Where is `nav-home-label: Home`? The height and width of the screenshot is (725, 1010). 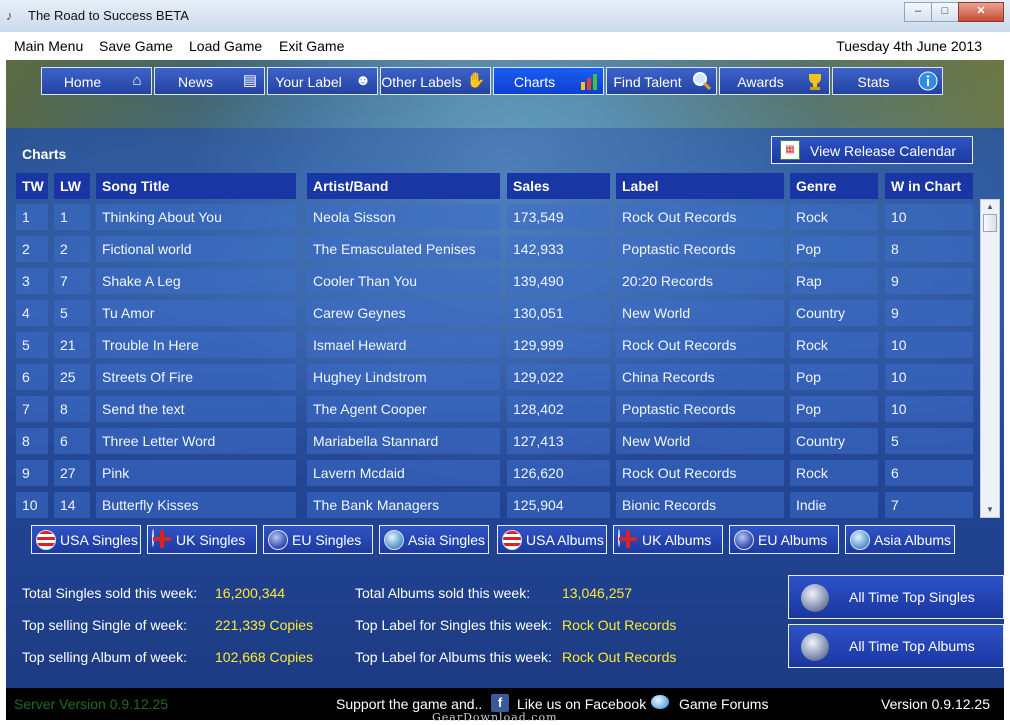
nav-home-label: Home is located at coordinates (82, 82).